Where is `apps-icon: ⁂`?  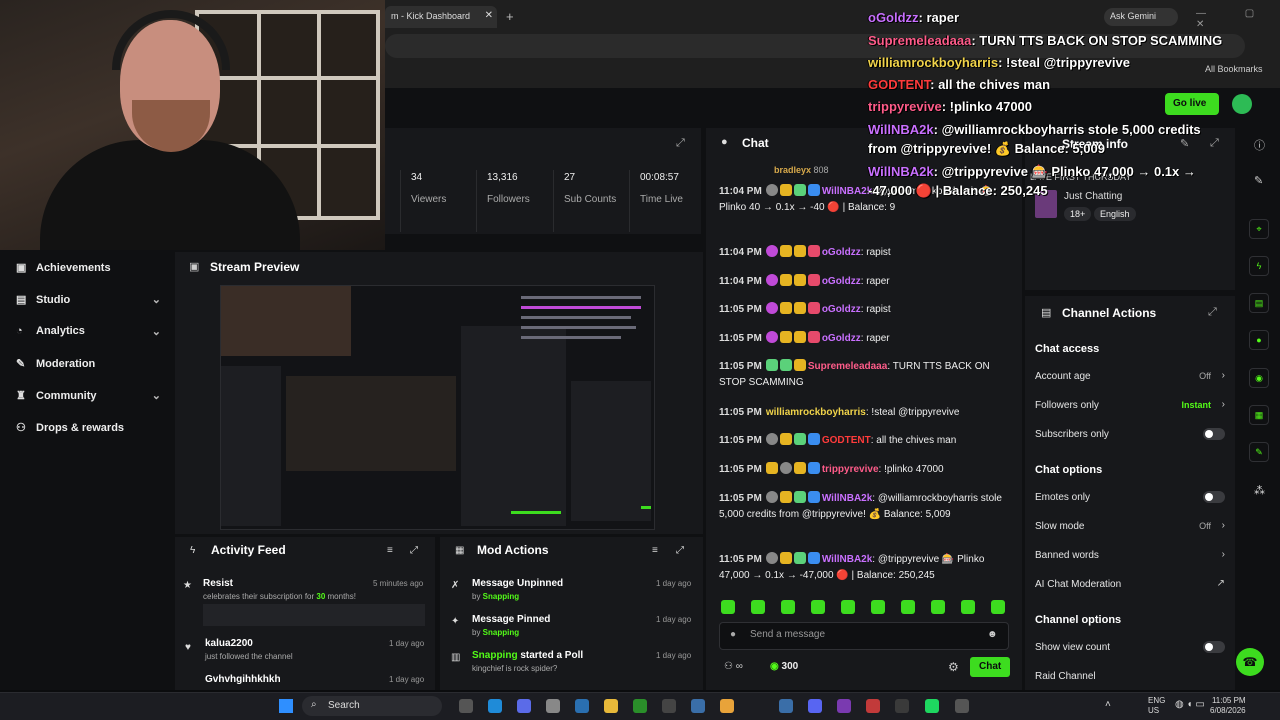 apps-icon: ⁂ is located at coordinates (1259, 490).